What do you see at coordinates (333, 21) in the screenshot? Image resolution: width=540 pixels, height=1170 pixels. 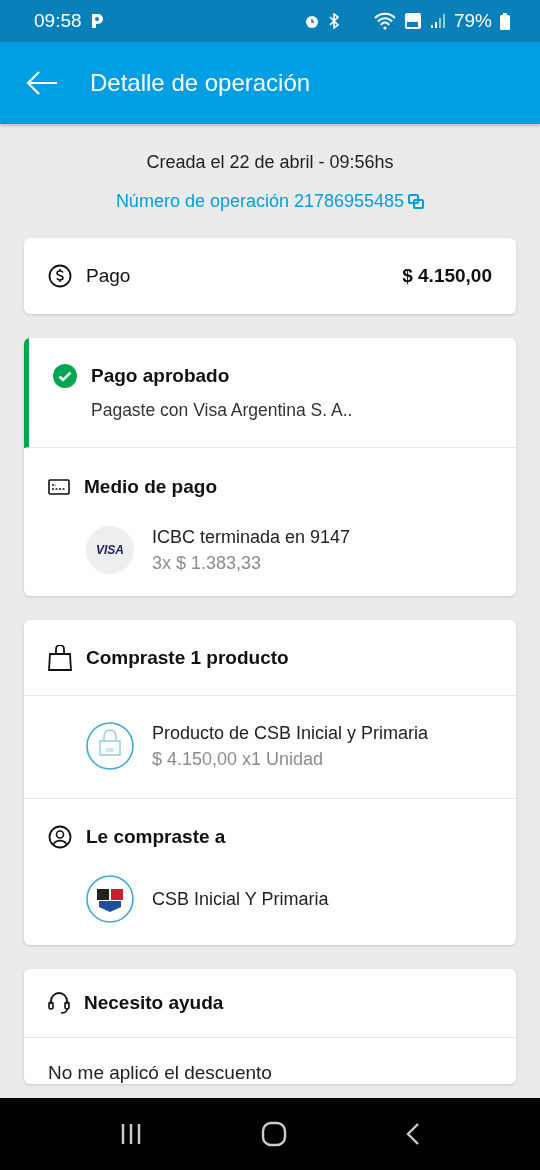 I see `bluetooth-icon` at bounding box center [333, 21].